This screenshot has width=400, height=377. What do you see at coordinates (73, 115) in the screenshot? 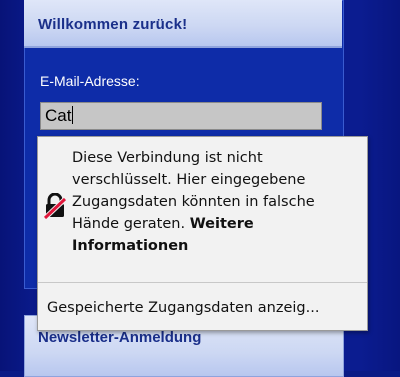
I see `text-caret` at bounding box center [73, 115].